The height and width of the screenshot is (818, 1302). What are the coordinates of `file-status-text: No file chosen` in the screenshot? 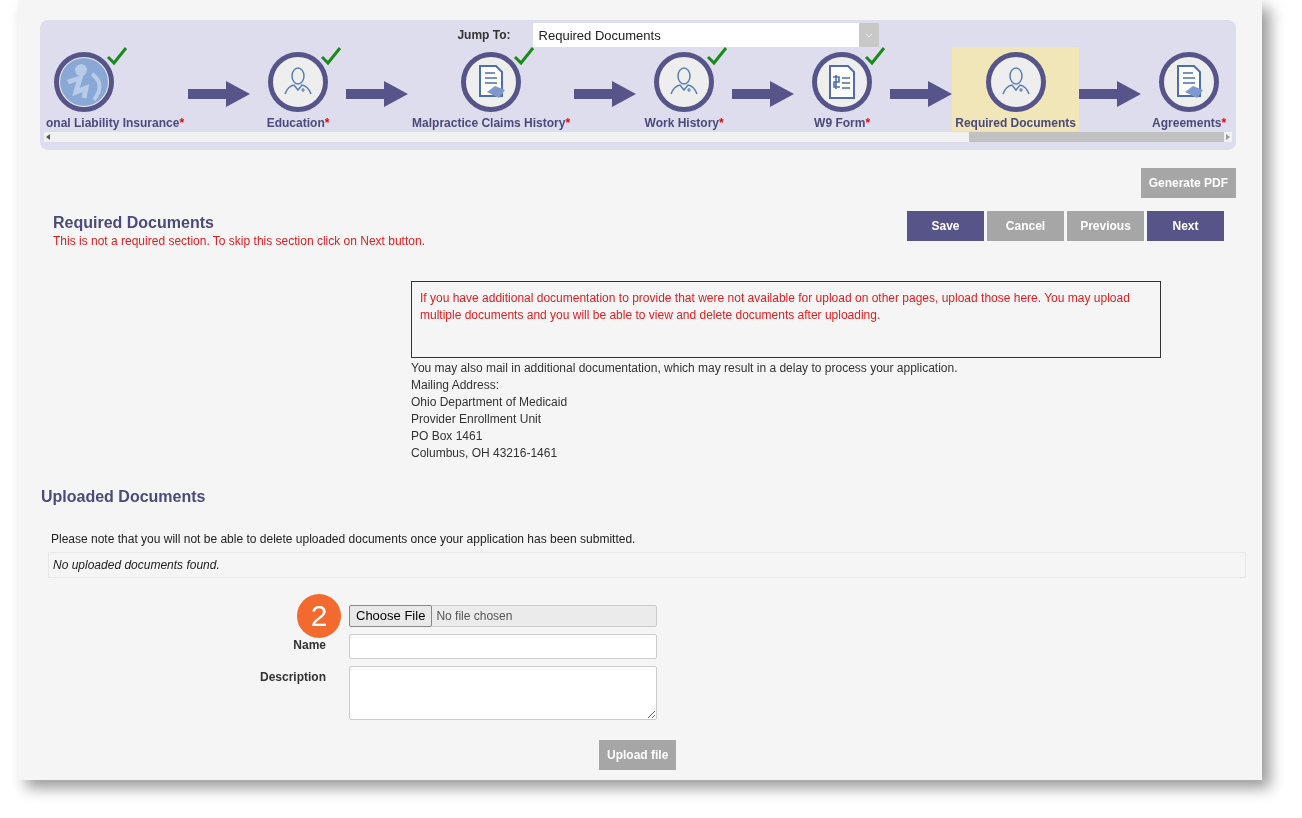 It's located at (474, 616).